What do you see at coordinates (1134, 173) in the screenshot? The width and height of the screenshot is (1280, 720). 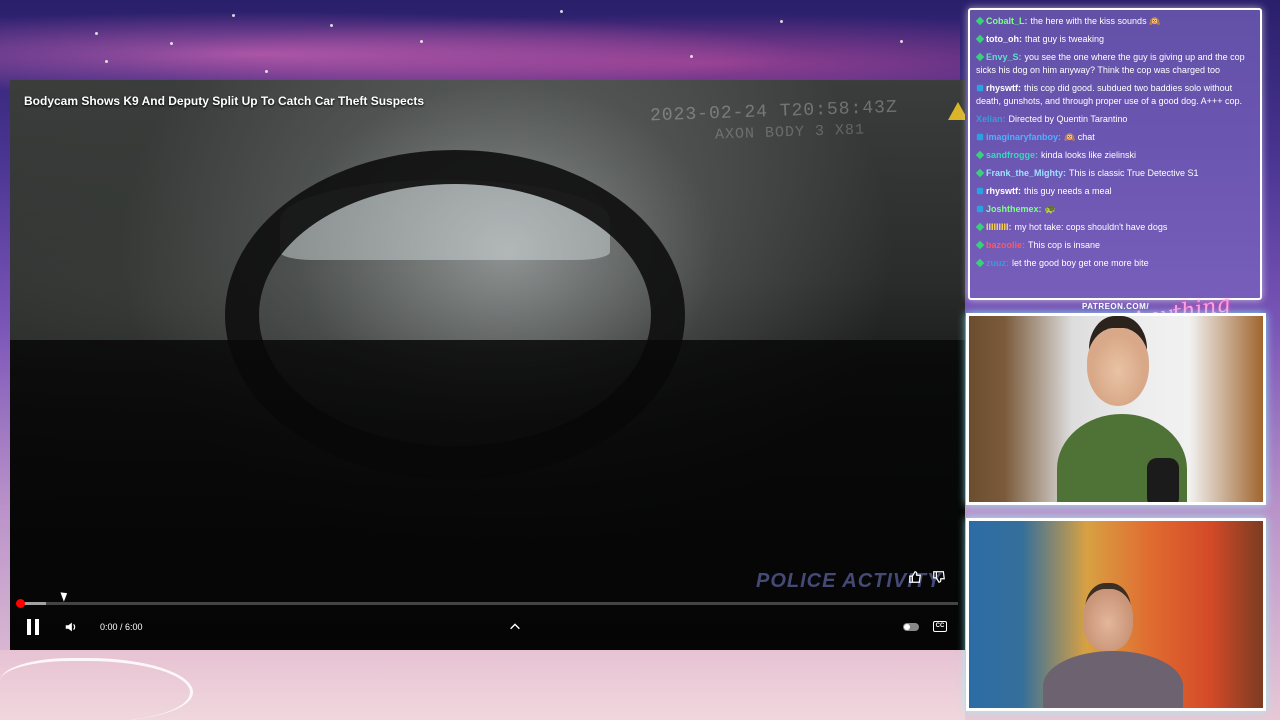 I see `chat-text: This is classic True Detective S1` at bounding box center [1134, 173].